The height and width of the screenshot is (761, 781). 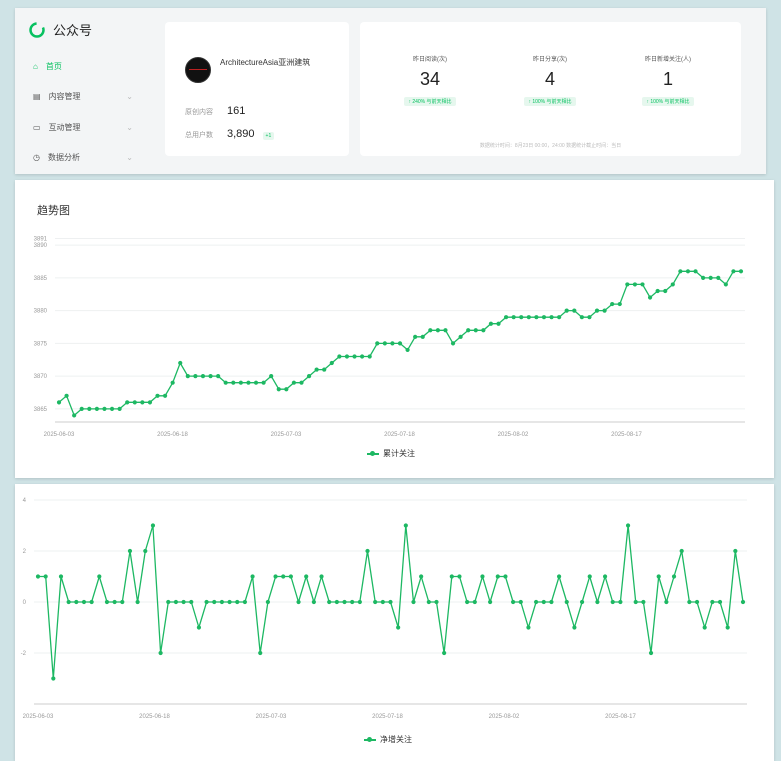 I want to click on avatar, so click(x=198, y=70).